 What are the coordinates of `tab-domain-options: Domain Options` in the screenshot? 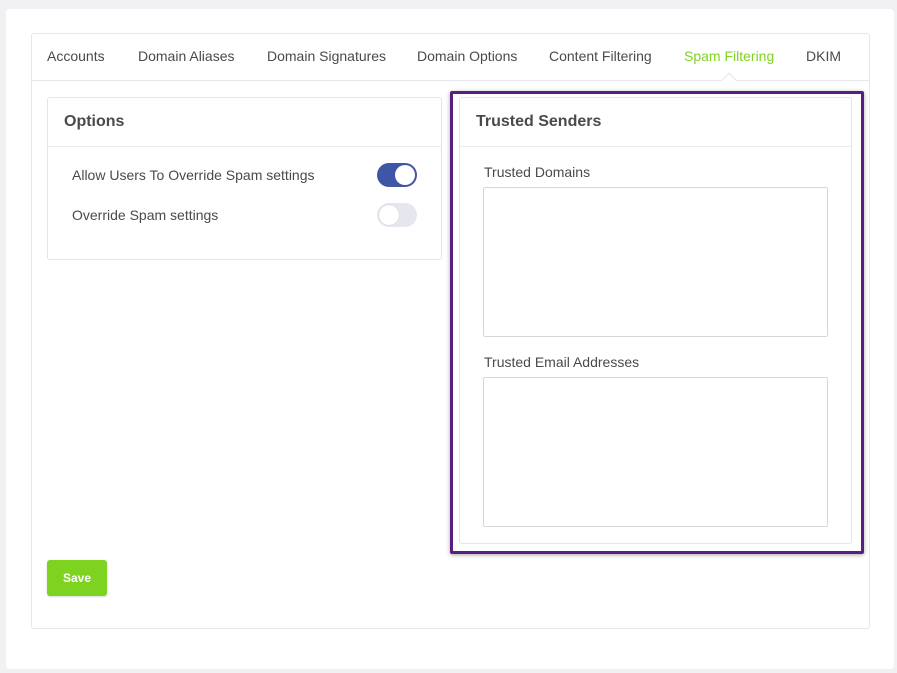 It's located at (467, 56).